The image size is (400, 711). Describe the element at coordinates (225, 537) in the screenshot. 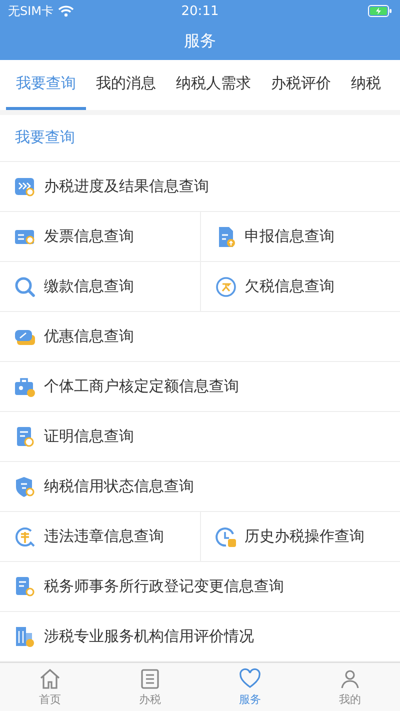

I see `clock-icon` at that location.